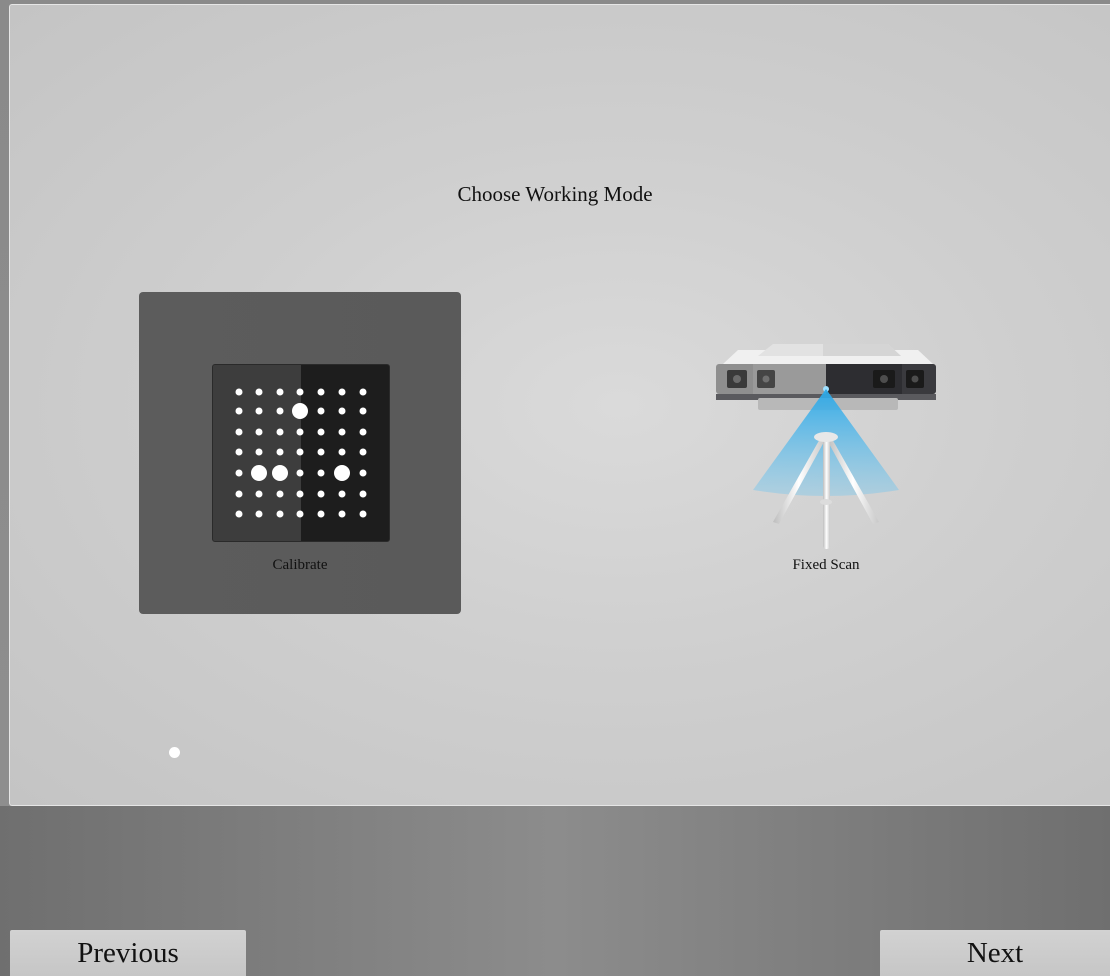 Image resolution: width=1110 pixels, height=976 pixels. What do you see at coordinates (300, 565) in the screenshot?
I see `mode-label-calibrate: Calibrate` at bounding box center [300, 565].